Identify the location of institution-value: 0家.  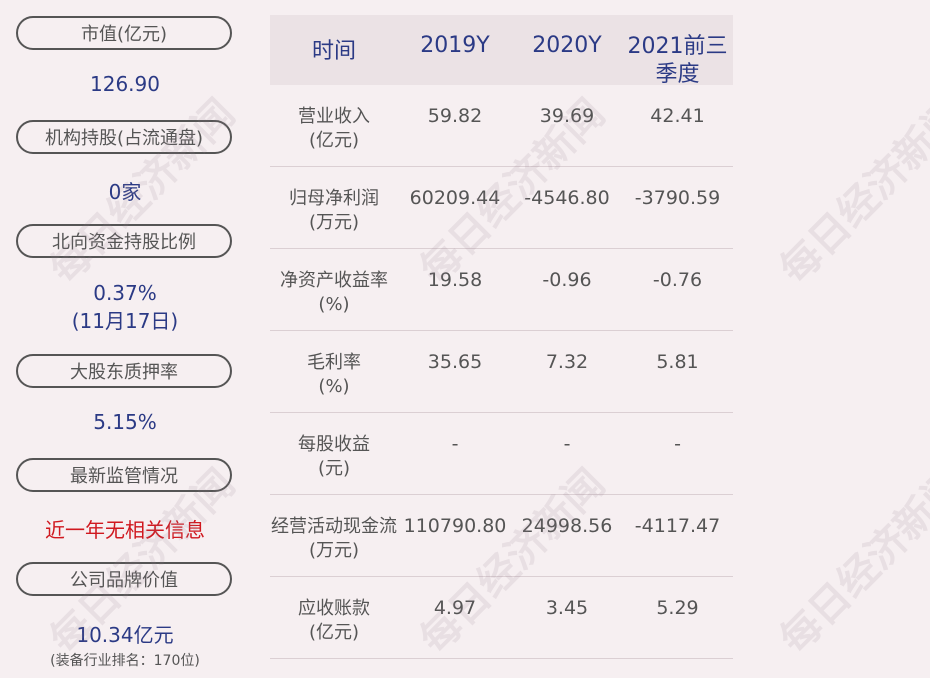
(125, 192).